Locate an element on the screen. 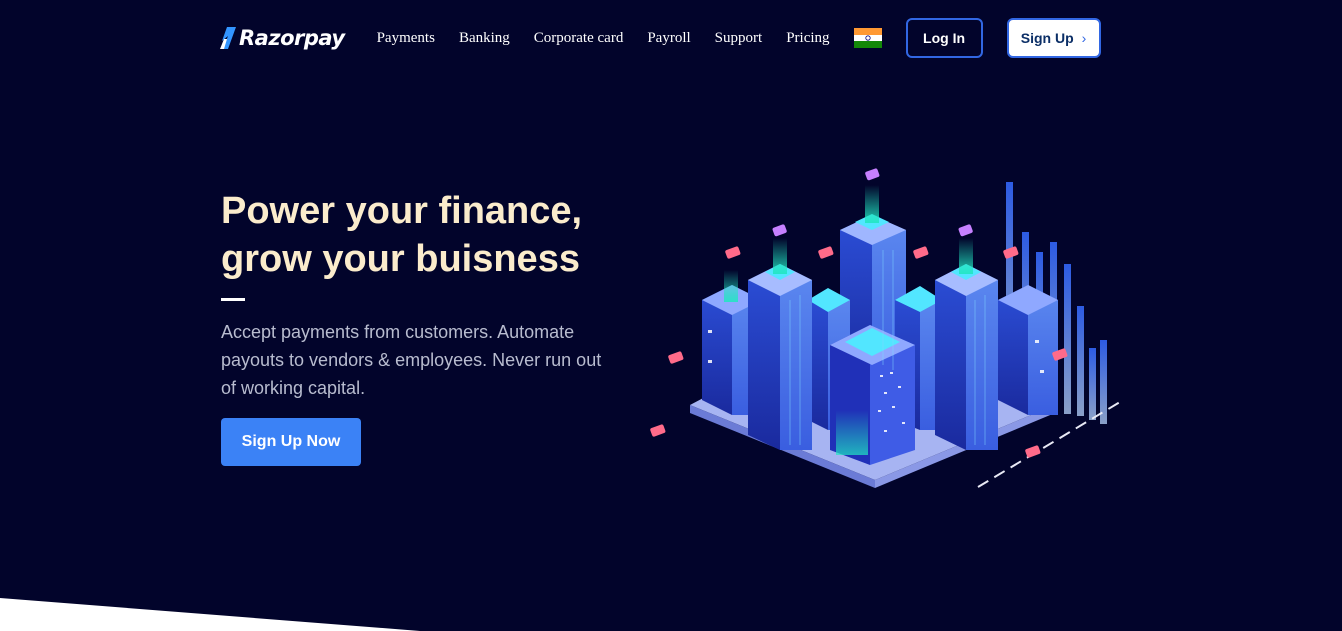 The width and height of the screenshot is (1342, 631). nav-link-payments: Payments is located at coordinates (406, 38).